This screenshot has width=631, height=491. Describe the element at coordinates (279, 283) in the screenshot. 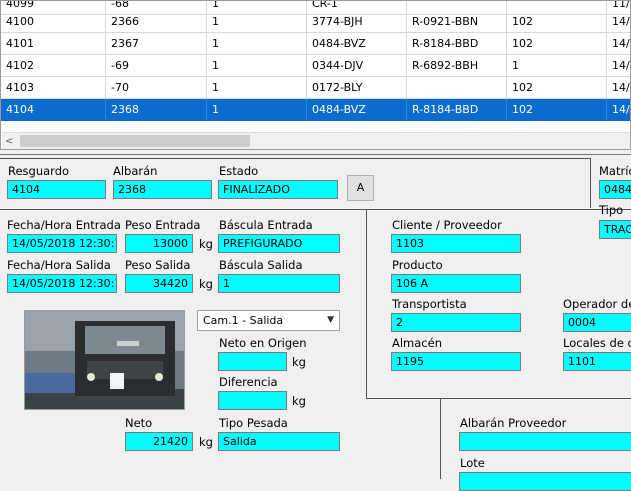

I see `bascula-salida-field: 1` at that location.